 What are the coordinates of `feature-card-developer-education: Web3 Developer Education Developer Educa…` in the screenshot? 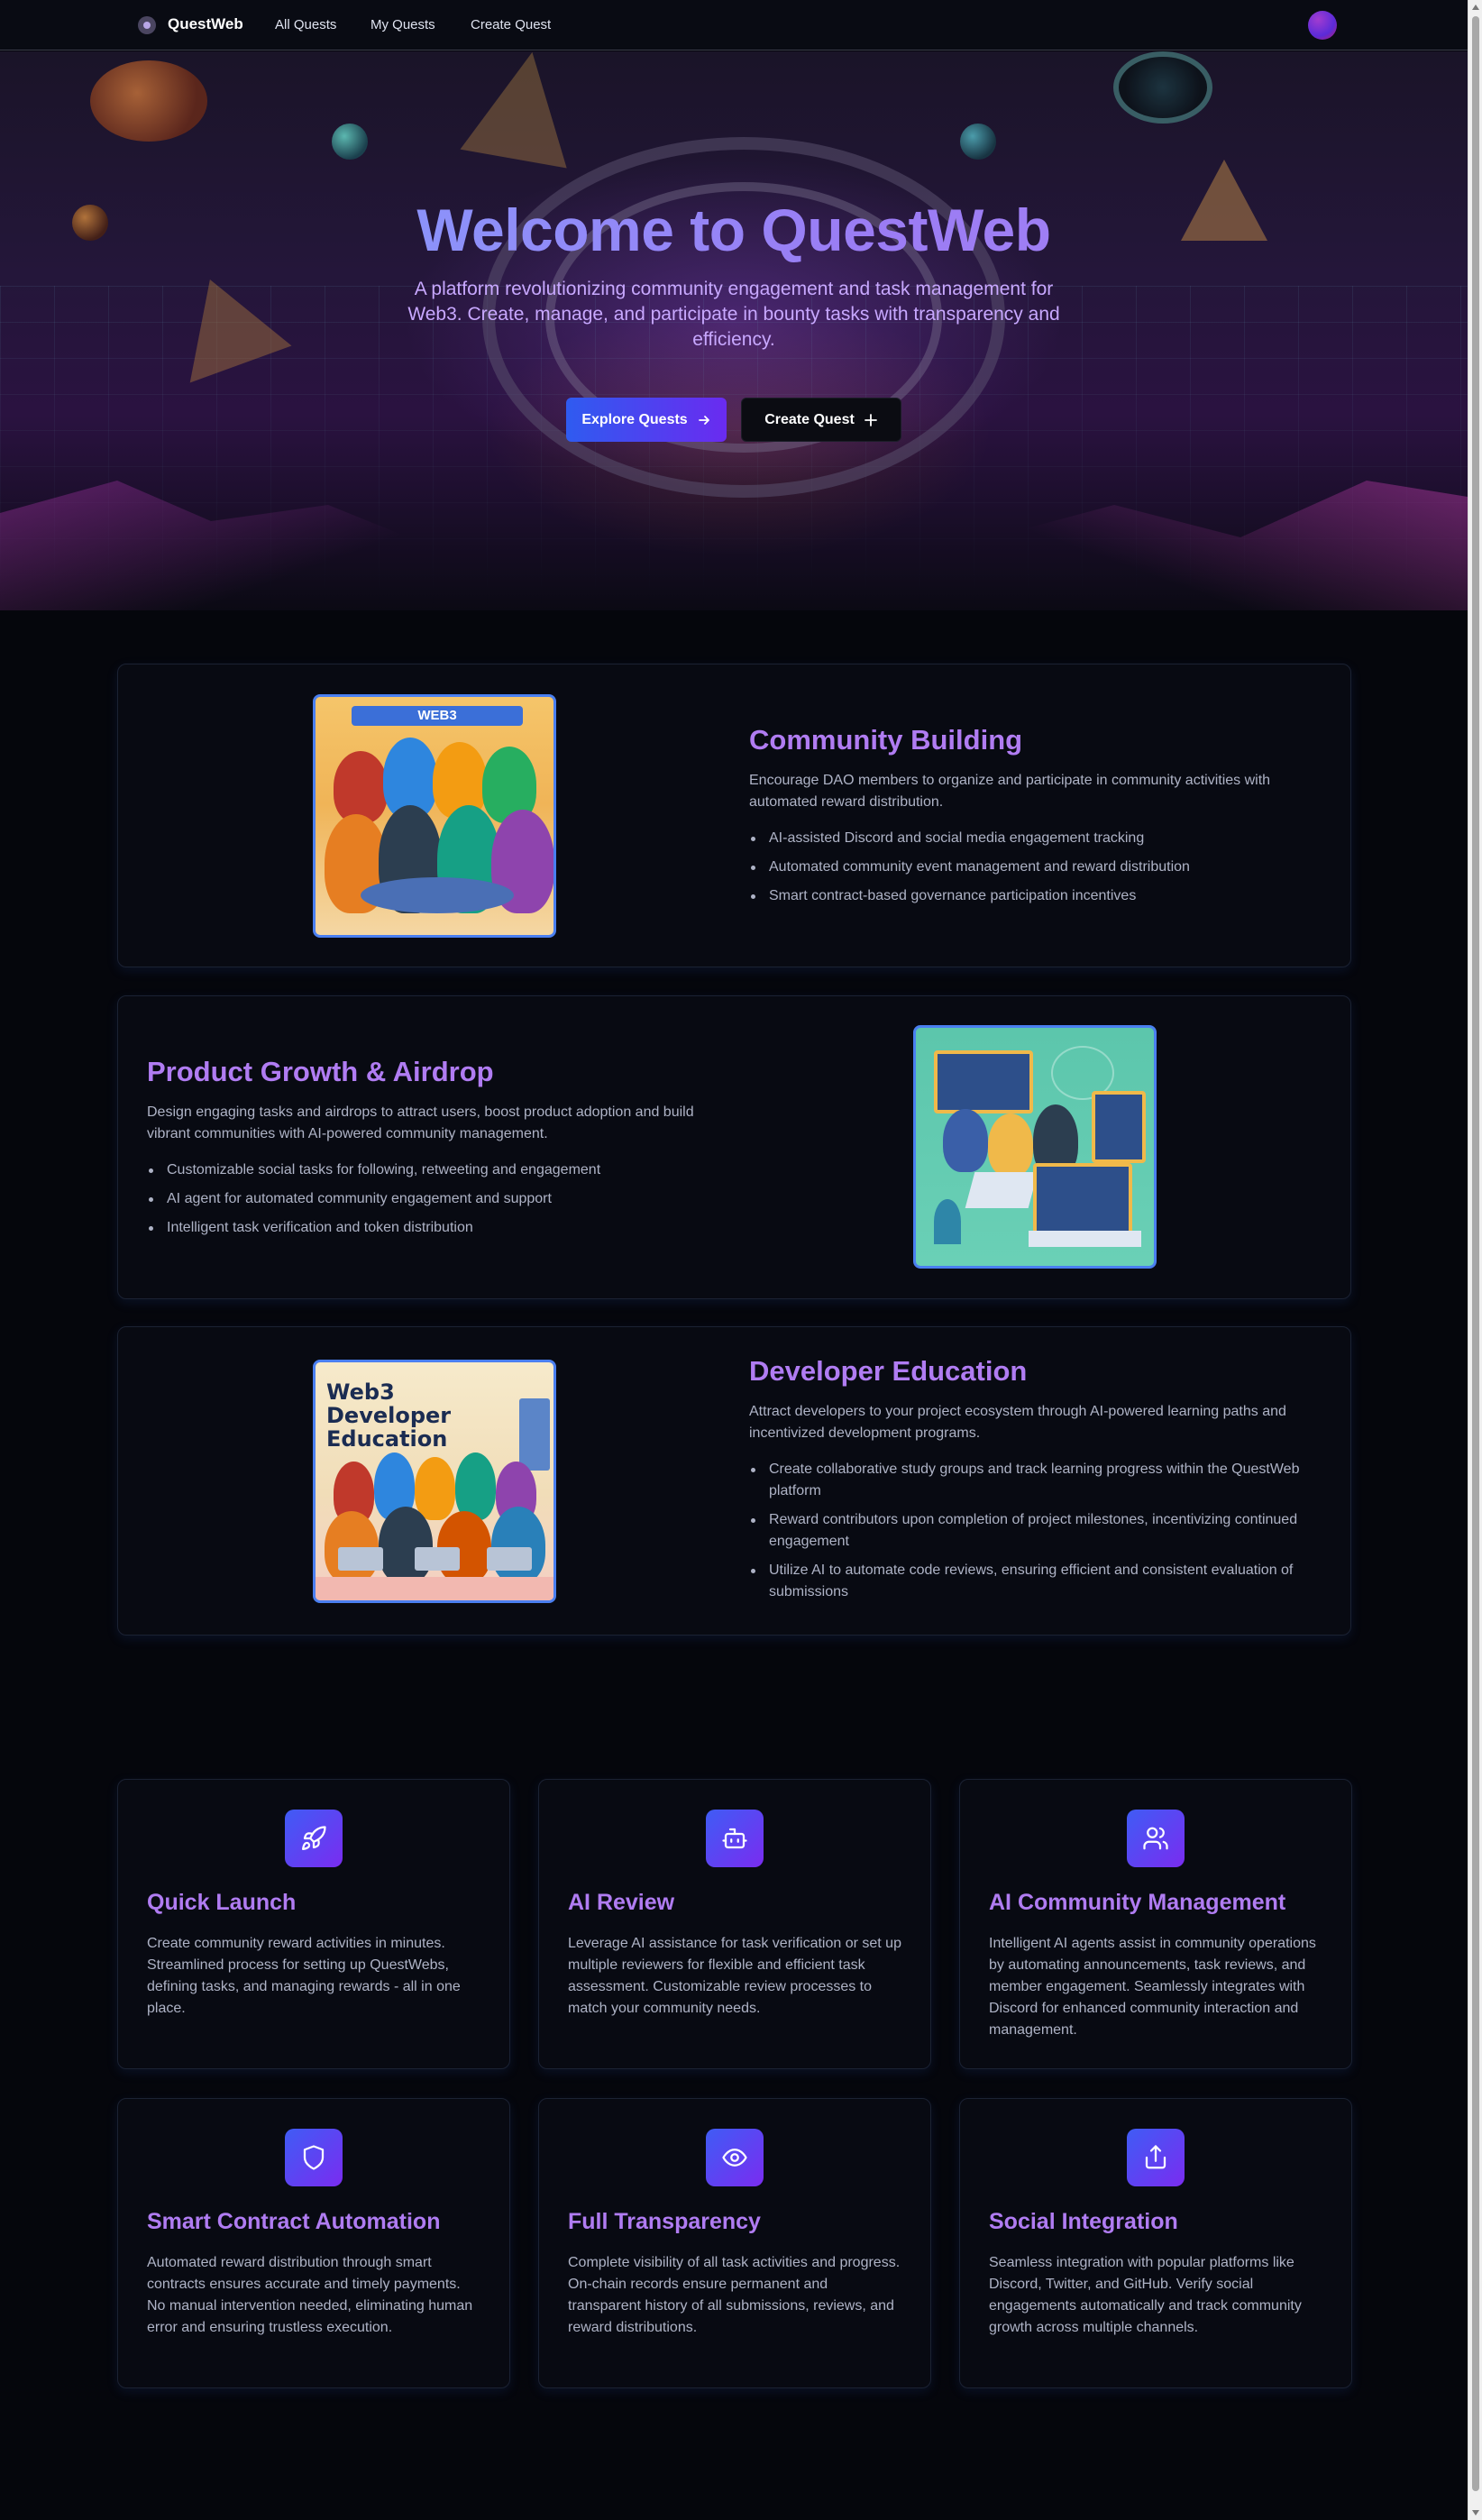 It's located at (734, 1481).